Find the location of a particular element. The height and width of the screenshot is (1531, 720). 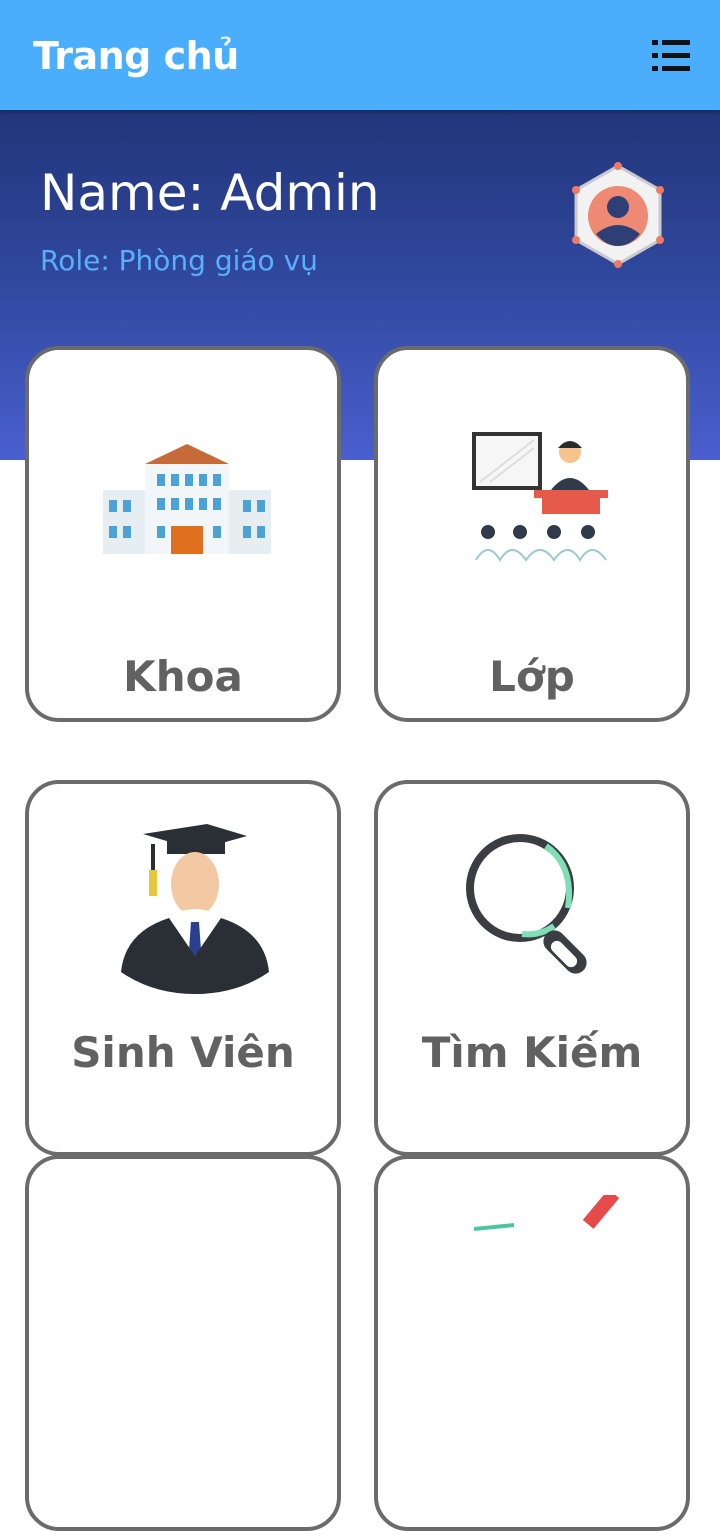

profile-avatar is located at coordinates (618, 216).